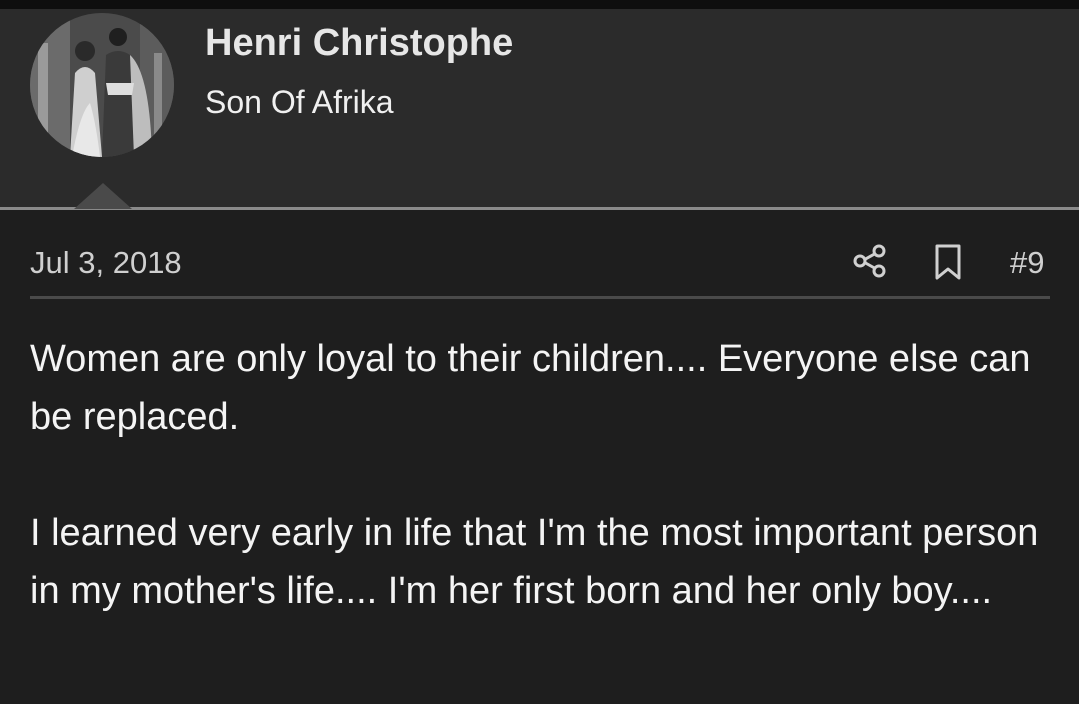 The width and height of the screenshot is (1079, 704). Describe the element at coordinates (1027, 263) in the screenshot. I see `post-number-link: #9` at that location.